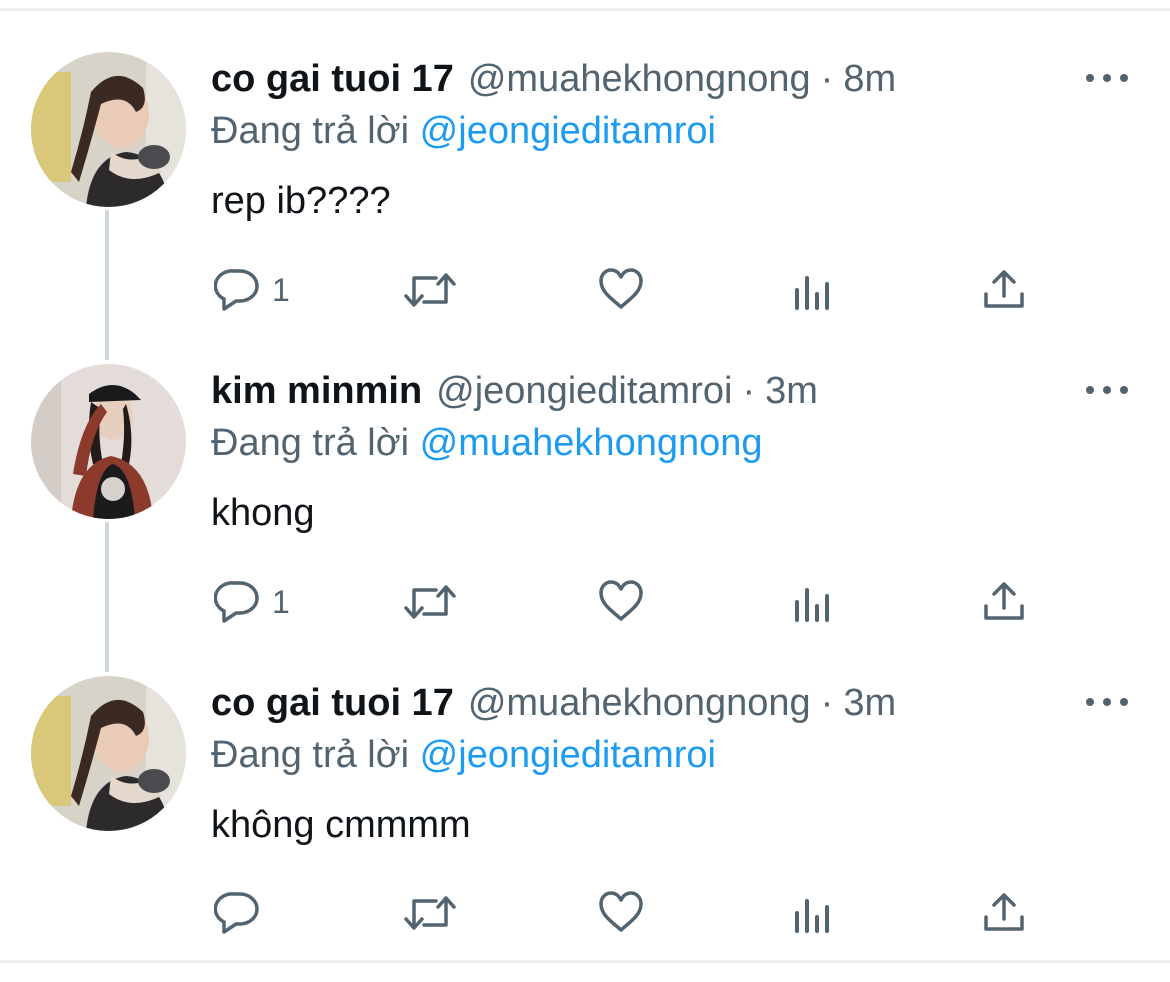 This screenshot has height=982, width=1170. I want to click on tweet-header: co gai tuoi 17 @muahekhongnong · 3m, so click(553, 703).